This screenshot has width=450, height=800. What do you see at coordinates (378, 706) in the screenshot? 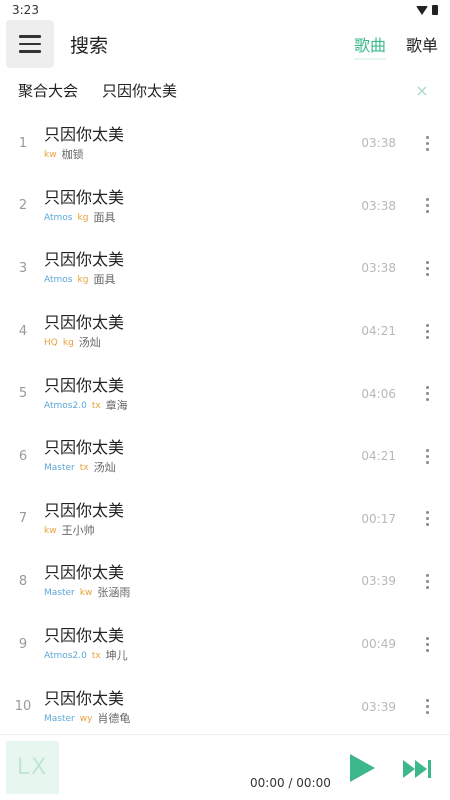
I see `song-duration: 03:39` at bounding box center [378, 706].